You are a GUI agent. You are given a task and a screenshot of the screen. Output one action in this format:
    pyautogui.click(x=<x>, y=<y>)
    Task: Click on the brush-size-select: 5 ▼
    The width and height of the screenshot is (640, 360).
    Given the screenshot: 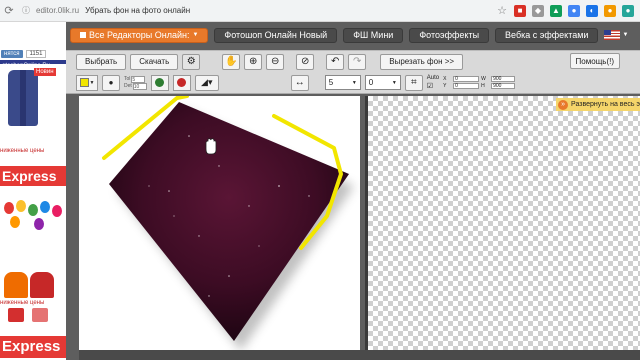 What is the action you would take?
    pyautogui.click(x=342, y=82)
    